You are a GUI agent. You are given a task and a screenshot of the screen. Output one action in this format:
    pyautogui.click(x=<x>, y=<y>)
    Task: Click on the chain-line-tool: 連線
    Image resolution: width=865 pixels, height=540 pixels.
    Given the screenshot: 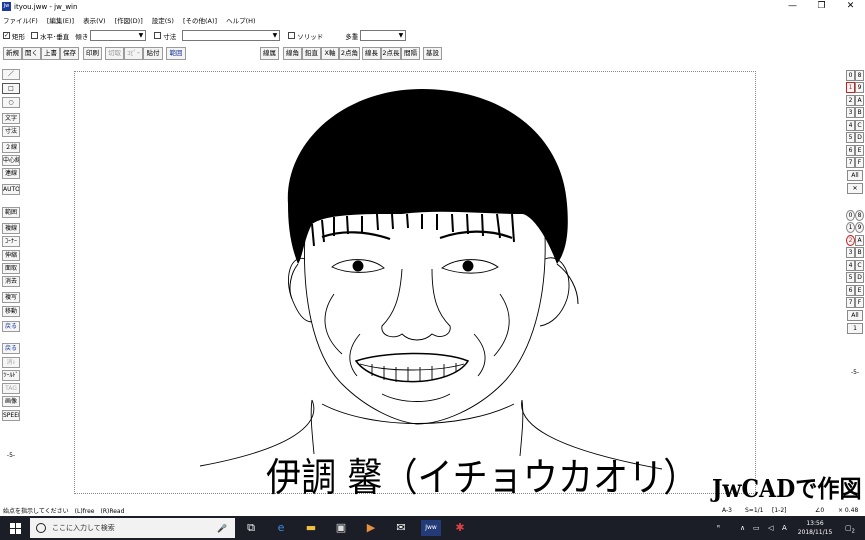 What is the action you would take?
    pyautogui.click(x=11, y=173)
    